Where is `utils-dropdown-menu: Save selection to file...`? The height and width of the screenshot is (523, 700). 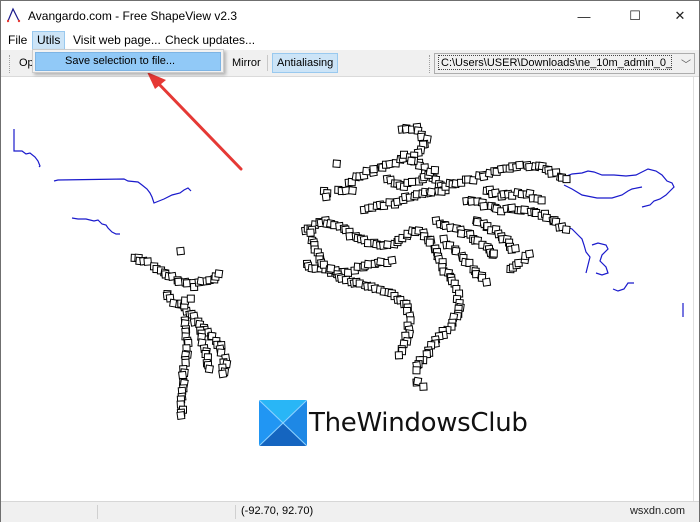 utils-dropdown-menu: Save selection to file... is located at coordinates (128, 61).